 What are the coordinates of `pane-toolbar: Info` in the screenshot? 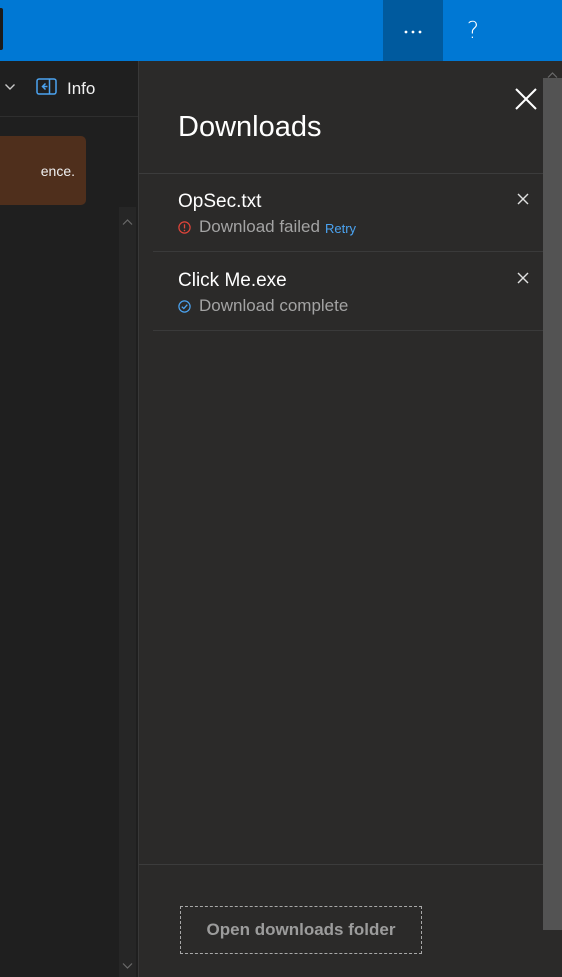 It's located at (69, 89).